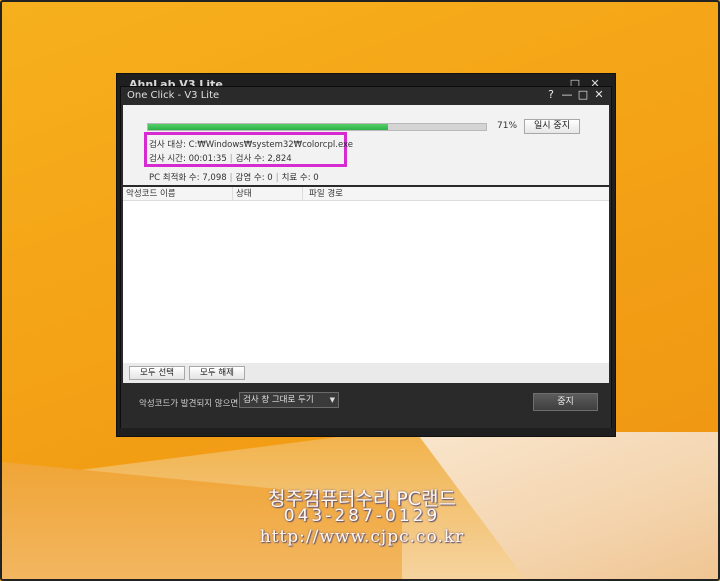 This screenshot has height=581, width=720. Describe the element at coordinates (167, 159) in the screenshot. I see `scan-time-label: 검사 시간:` at that location.